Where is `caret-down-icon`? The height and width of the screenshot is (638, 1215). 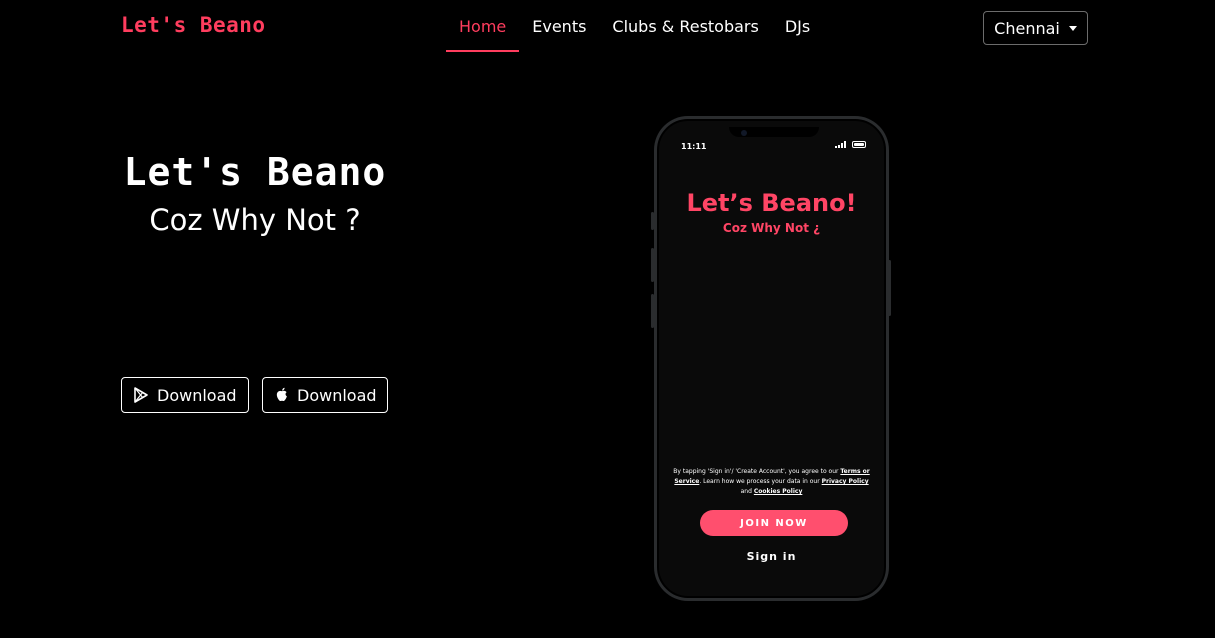 caret-down-icon is located at coordinates (1072, 28).